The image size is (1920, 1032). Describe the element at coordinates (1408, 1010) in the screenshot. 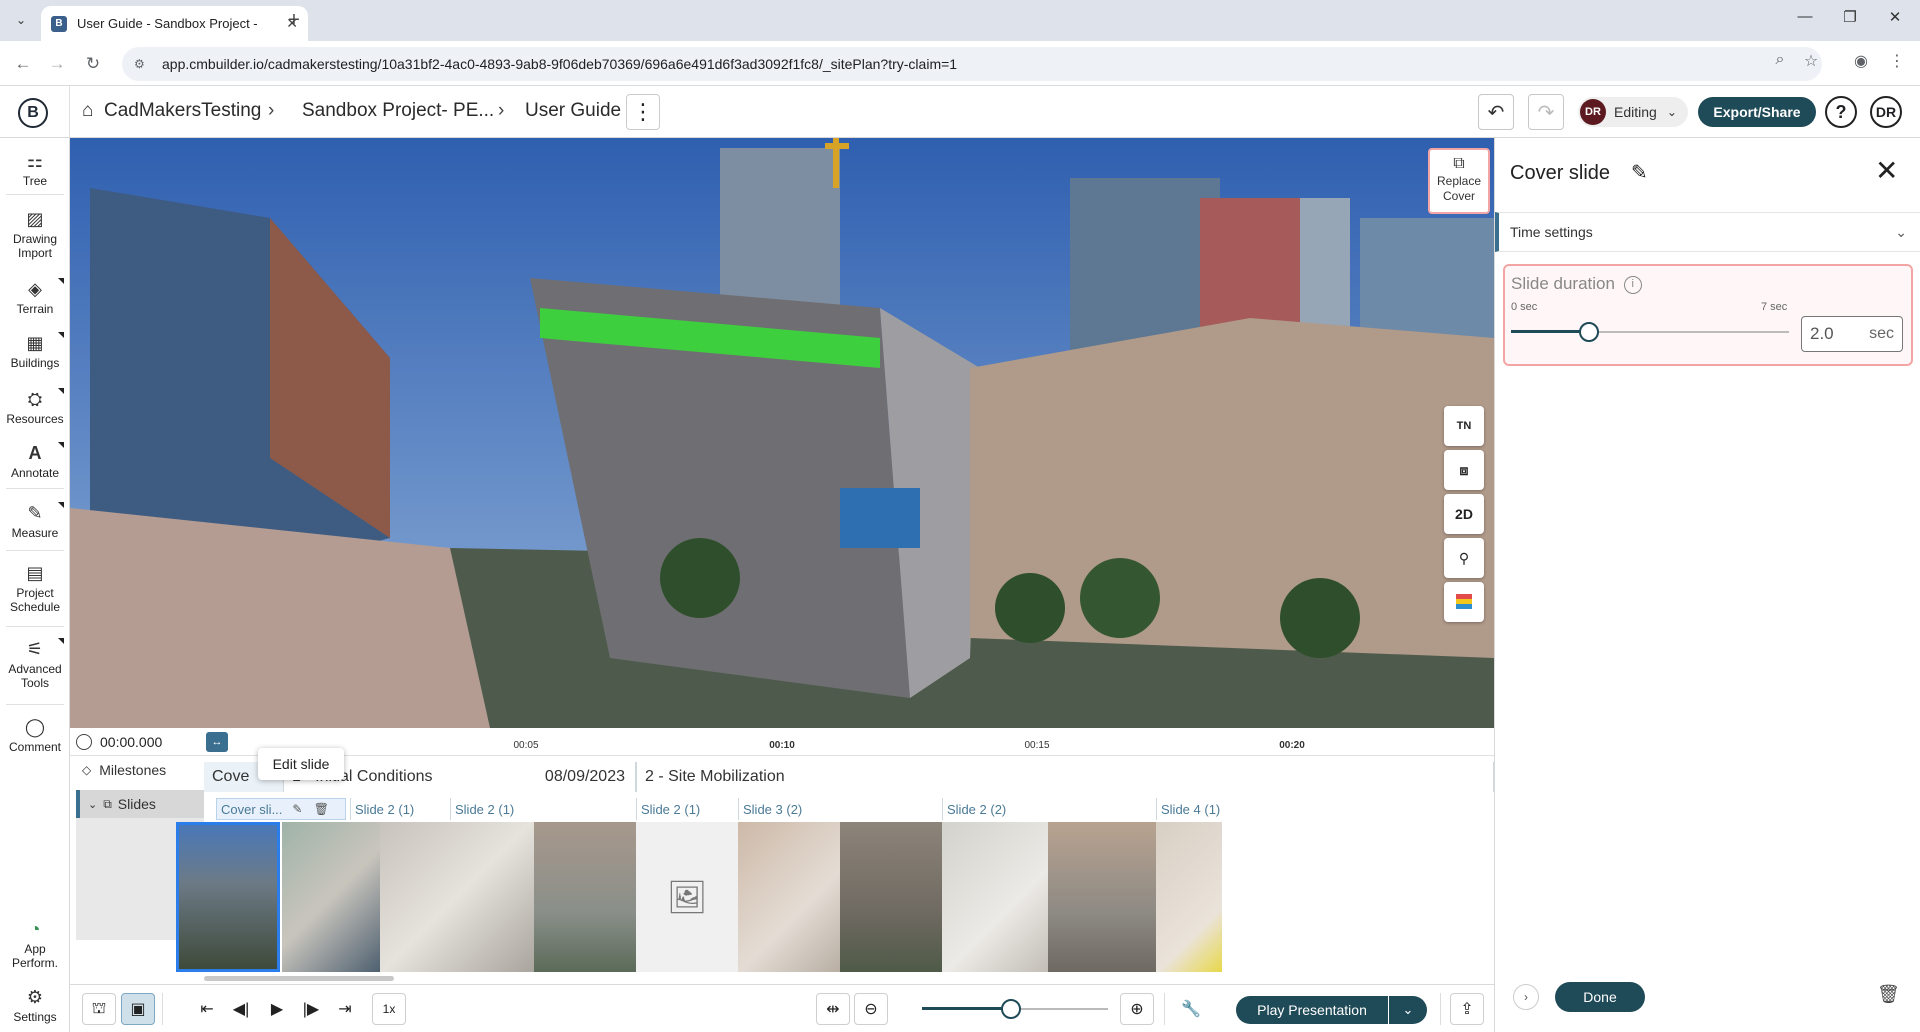

I see `play-options-dropdown: ⌄` at that location.